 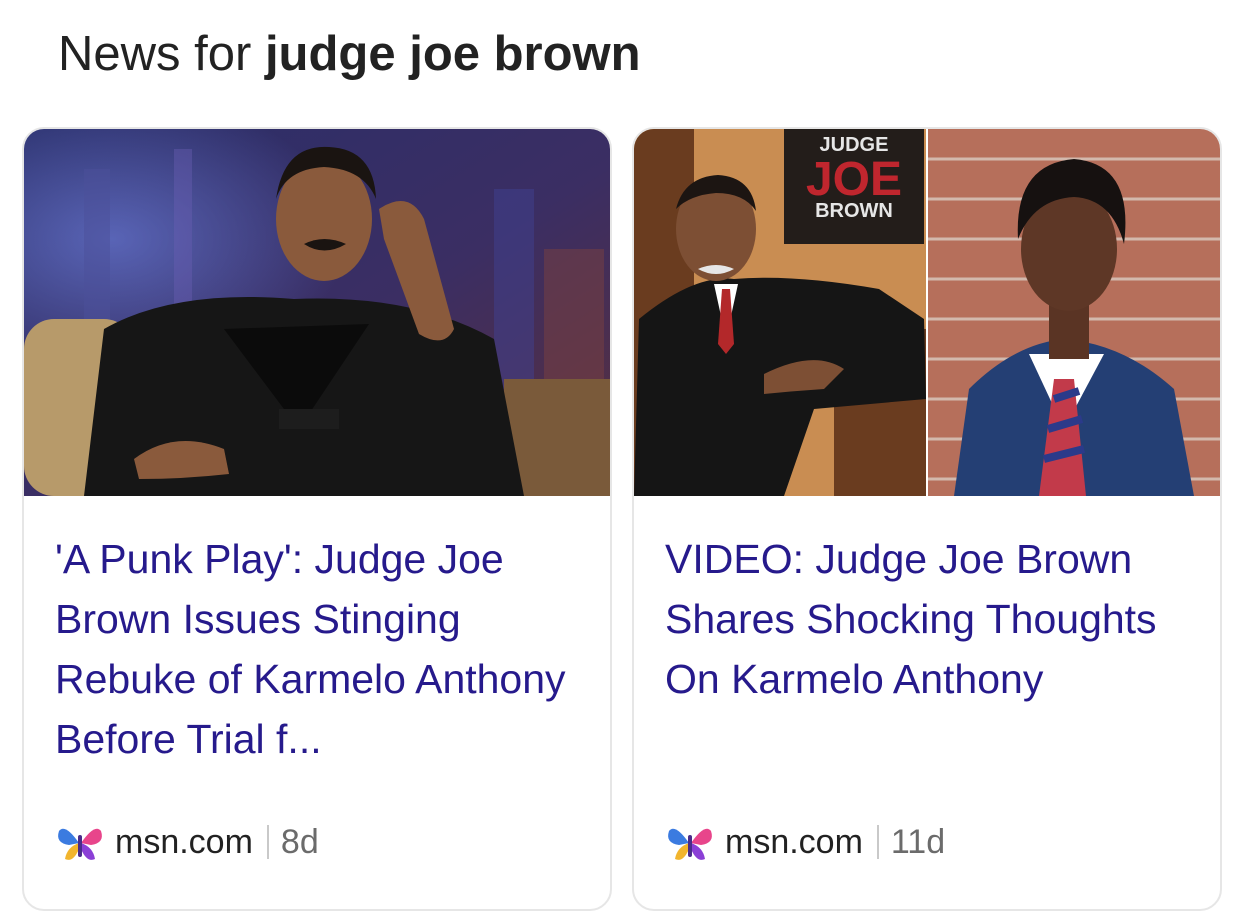 What do you see at coordinates (161, 54) in the screenshot?
I see `title-prefix: News for` at bounding box center [161, 54].